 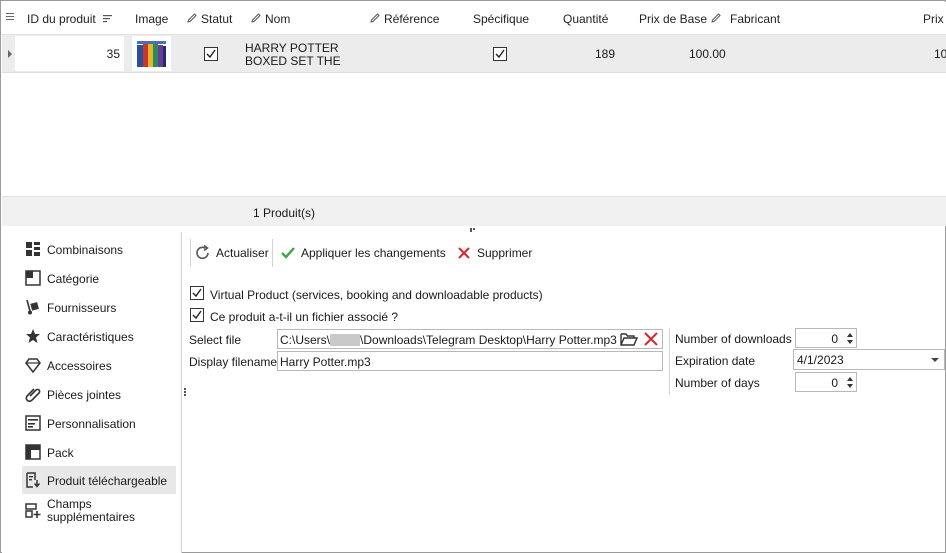 I want to click on apply-changes-button: Appliquer les changements, so click(x=364, y=253).